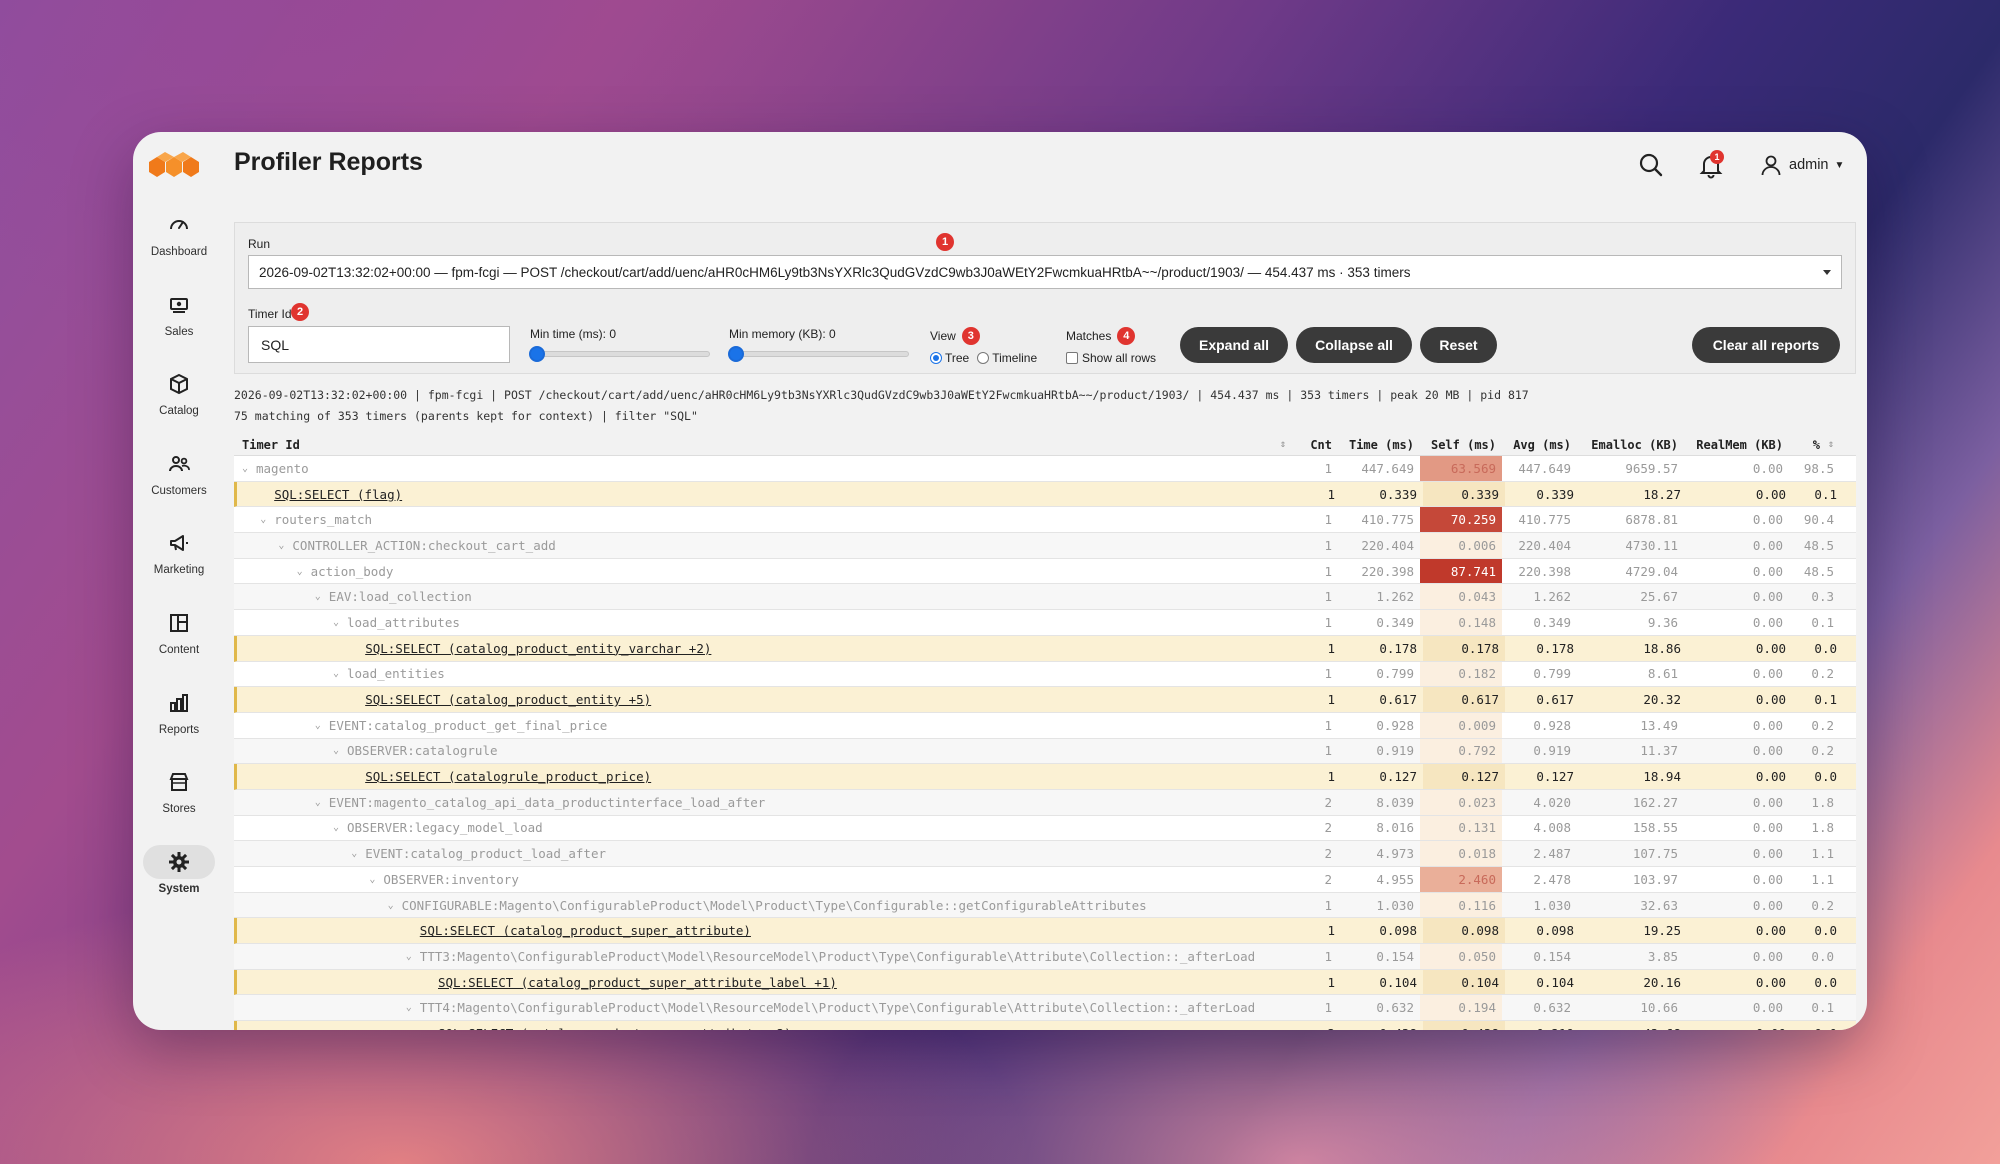  What do you see at coordinates (179, 637) in the screenshot?
I see `sidebar-item-content: Content` at bounding box center [179, 637].